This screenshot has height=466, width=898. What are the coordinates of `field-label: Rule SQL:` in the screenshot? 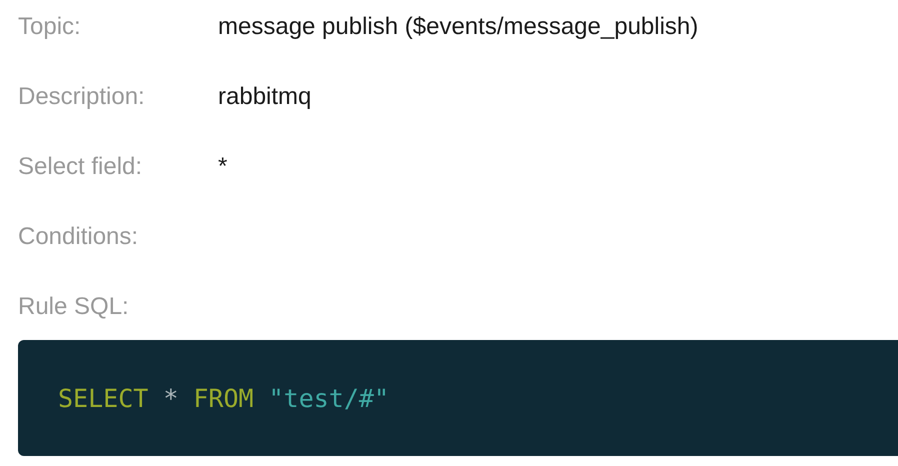 It's located at (74, 307).